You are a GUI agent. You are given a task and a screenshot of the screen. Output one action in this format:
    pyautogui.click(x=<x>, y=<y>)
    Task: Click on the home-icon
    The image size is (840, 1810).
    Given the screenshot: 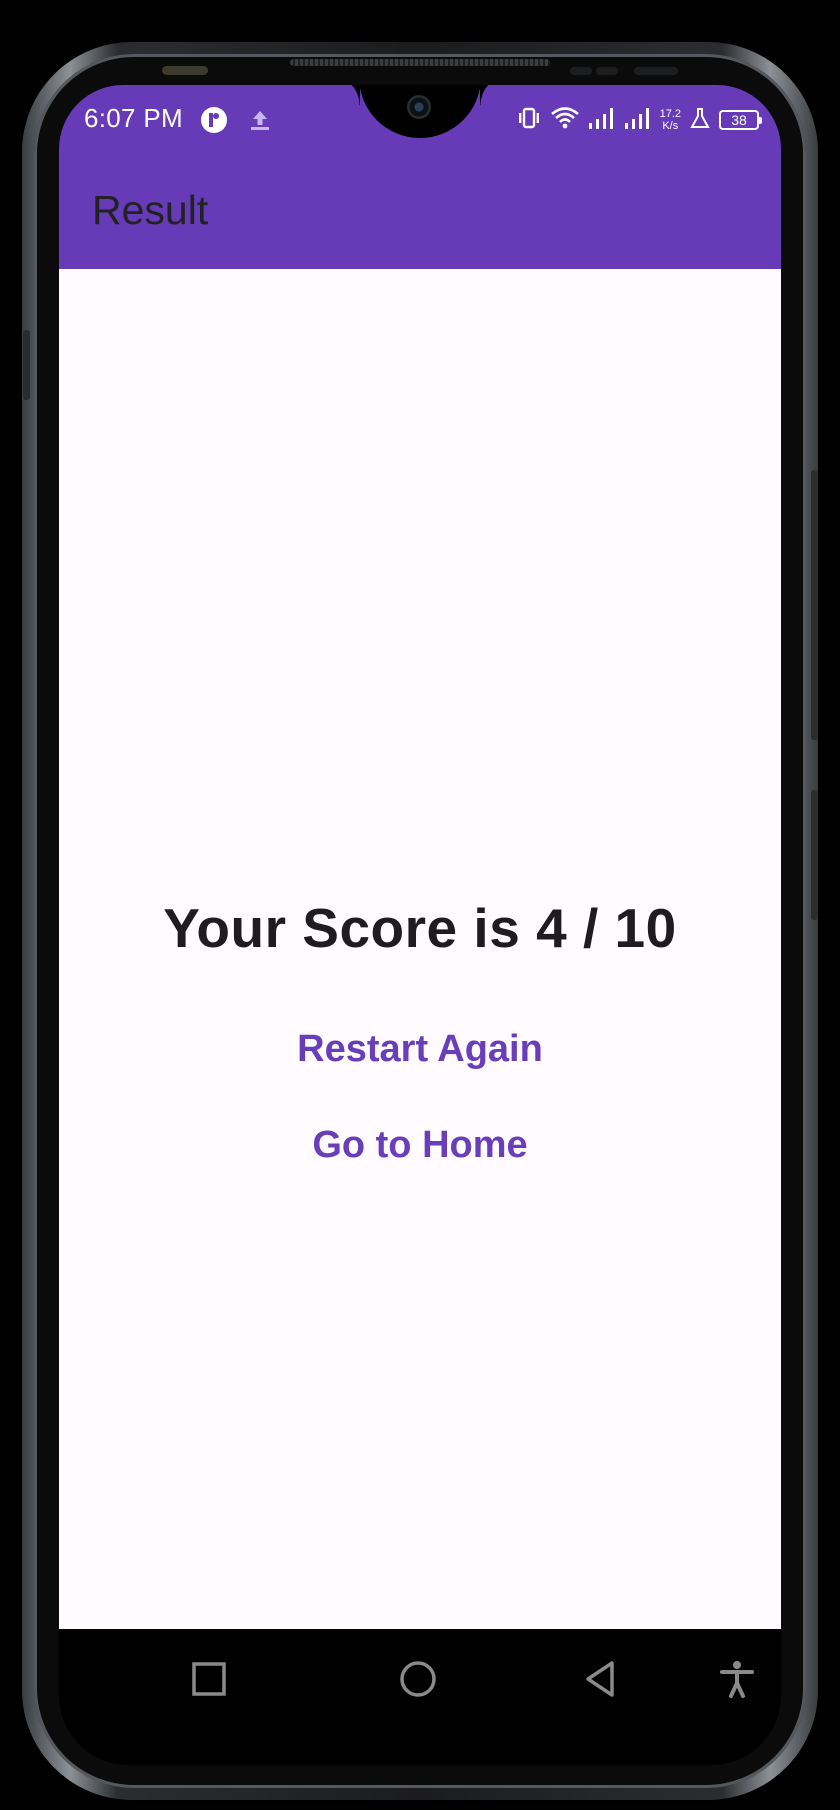 What is the action you would take?
    pyautogui.click(x=418, y=1679)
    